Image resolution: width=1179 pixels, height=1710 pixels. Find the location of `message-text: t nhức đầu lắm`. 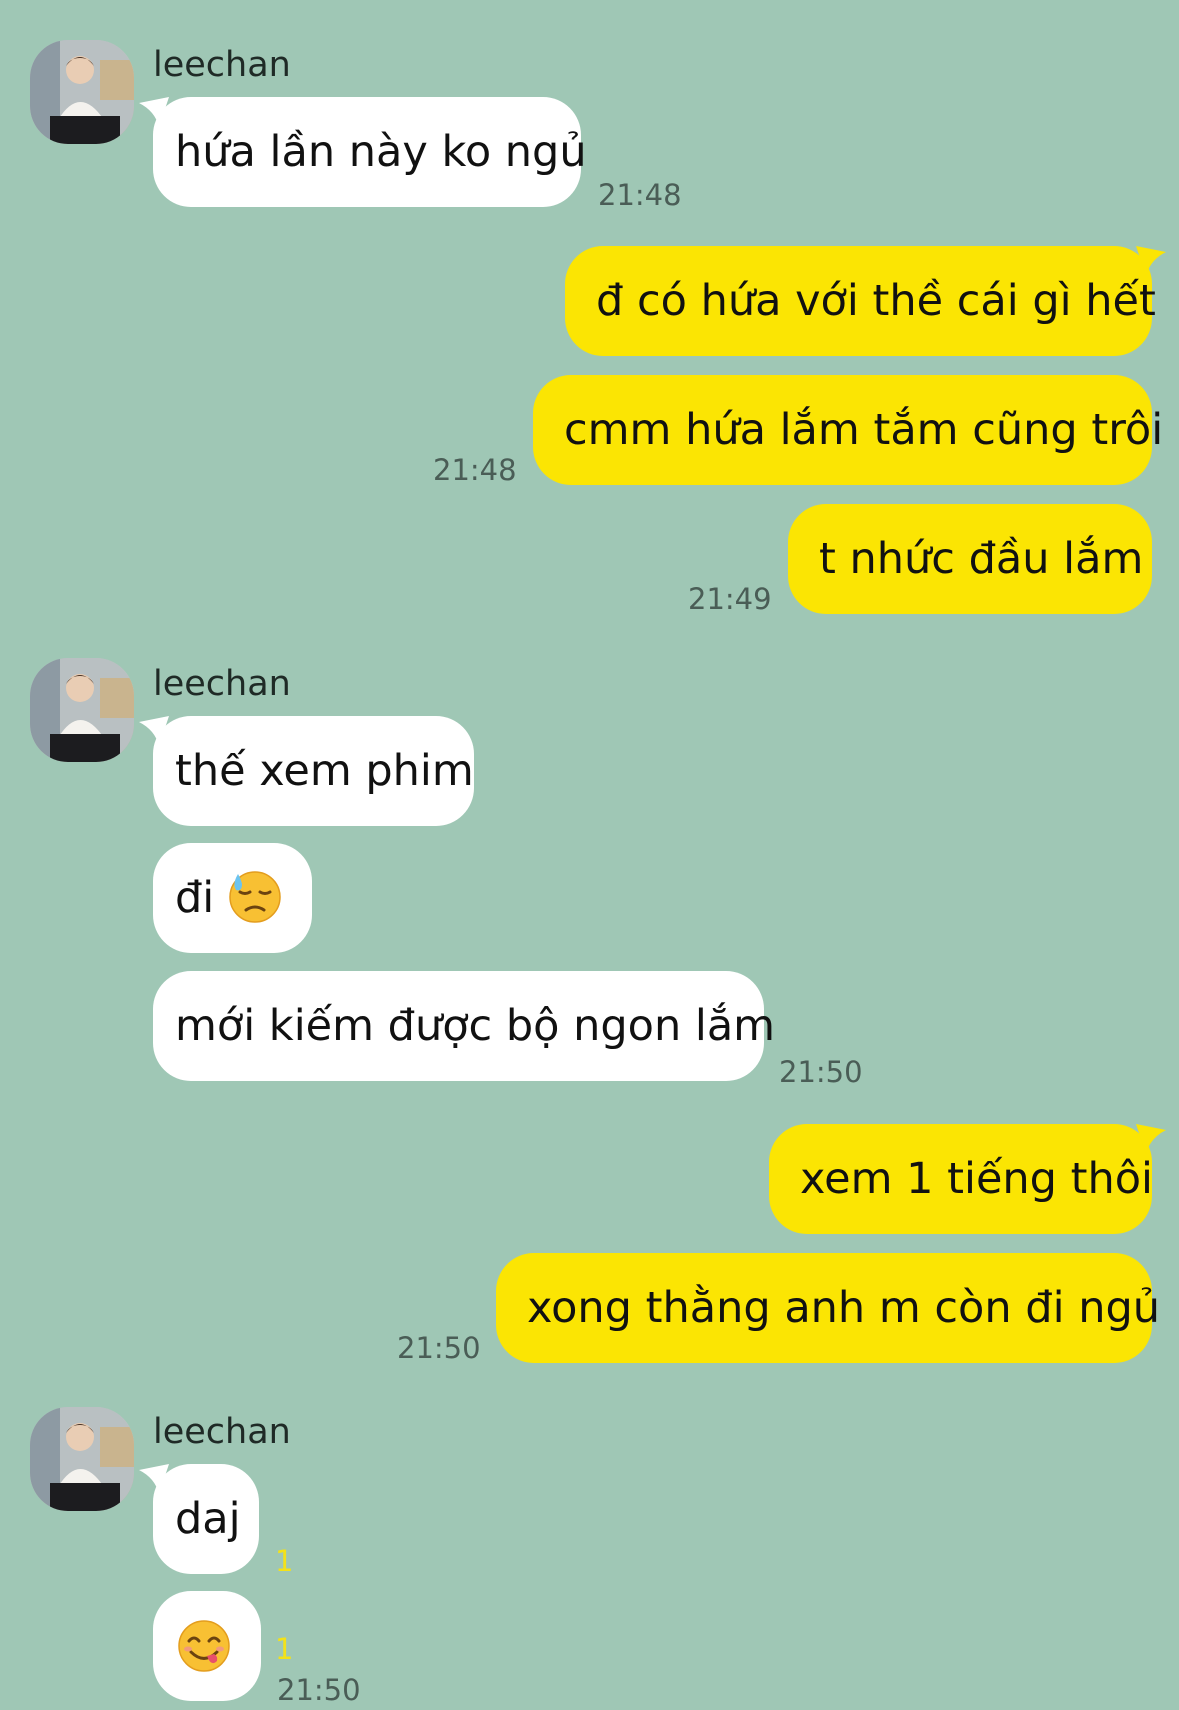

message-text: t nhức đầu lắm is located at coordinates (981, 559).